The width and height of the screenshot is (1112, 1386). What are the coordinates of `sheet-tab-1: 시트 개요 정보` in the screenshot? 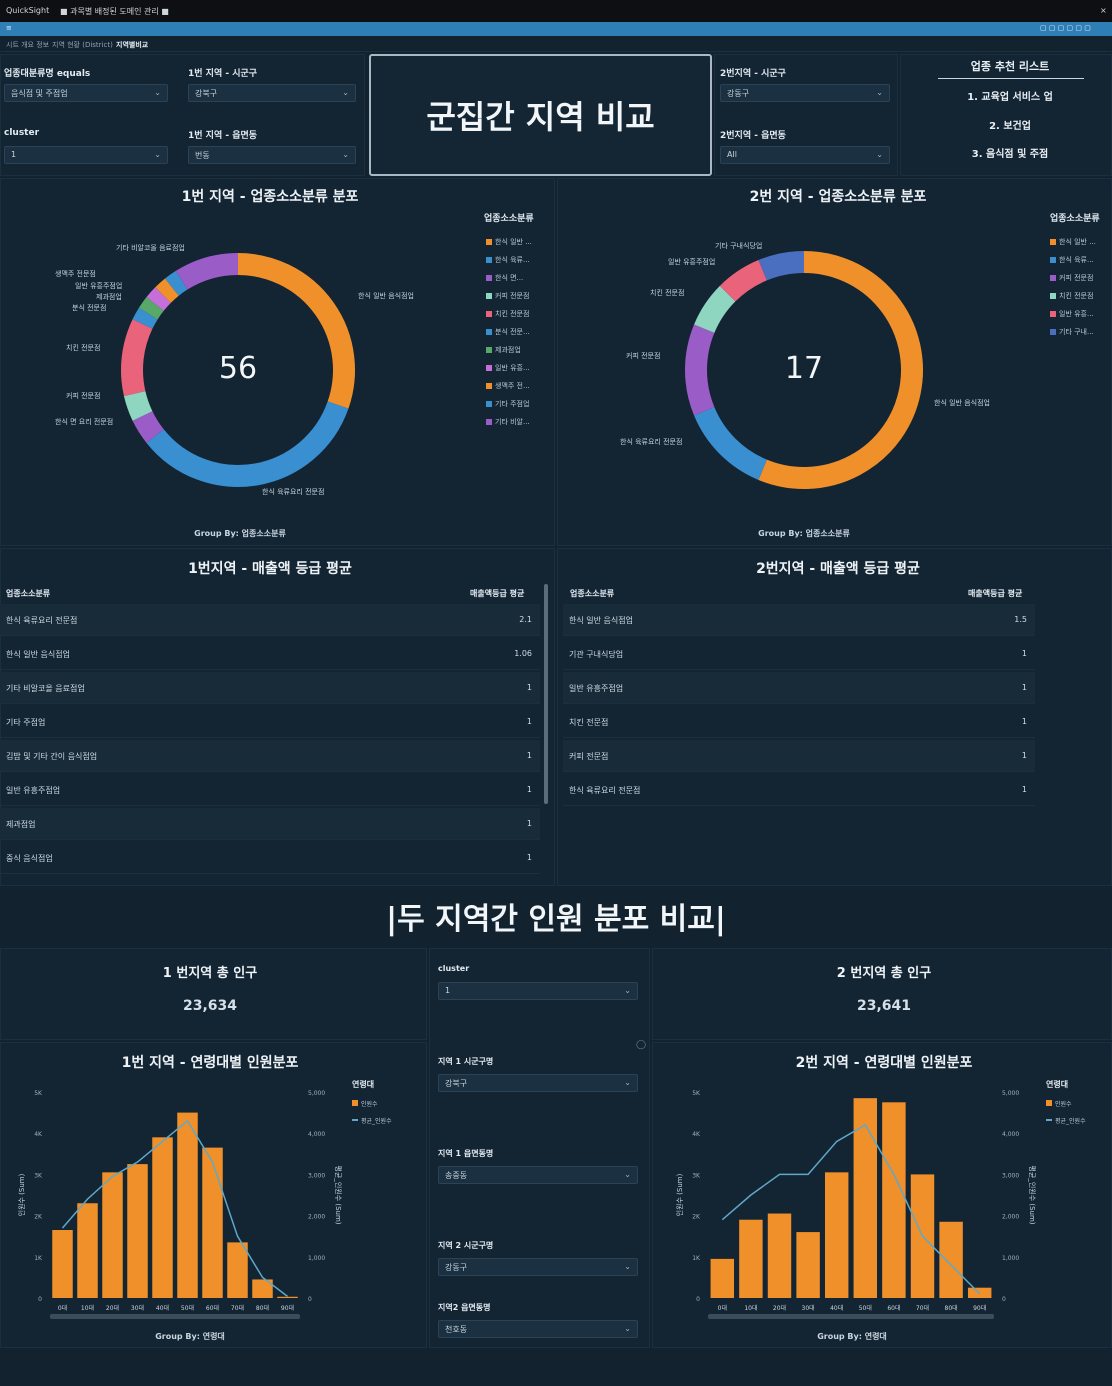 It's located at (27, 45).